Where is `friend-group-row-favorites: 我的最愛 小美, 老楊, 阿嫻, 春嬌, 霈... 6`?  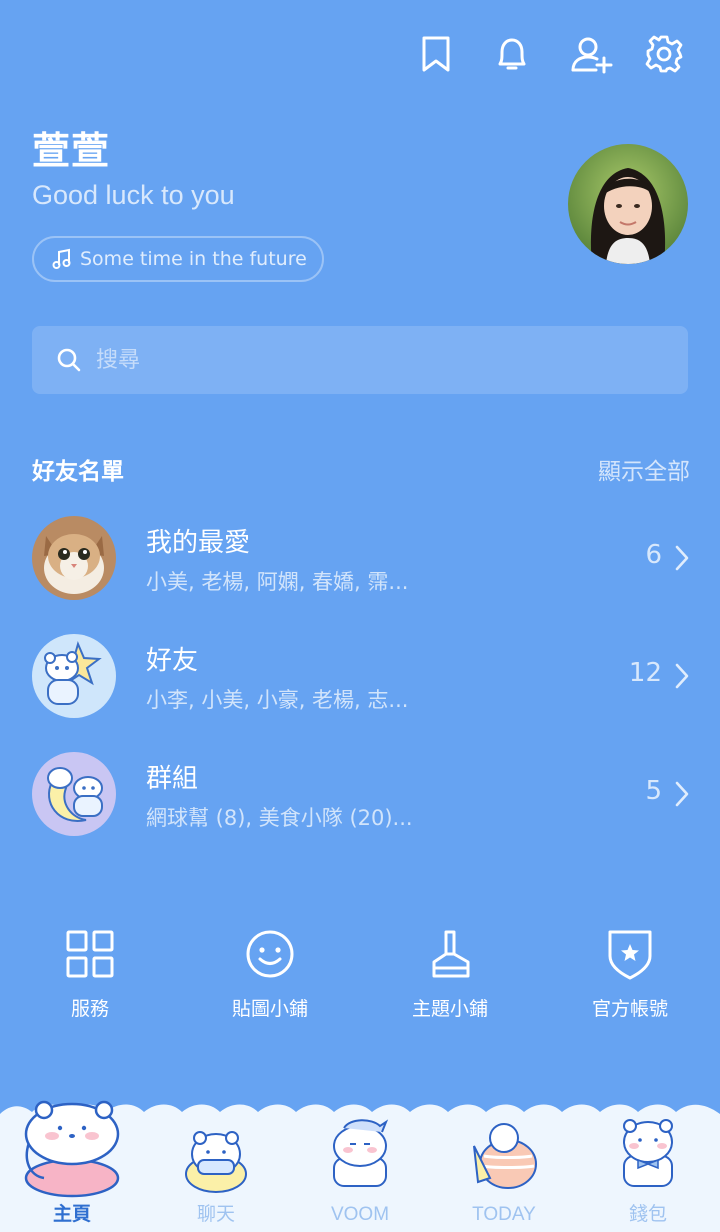
friend-group-row-favorites: 我的最愛 小美, 老楊, 阿嫻, 春嬌, 霈... 6 is located at coordinates (360, 571).